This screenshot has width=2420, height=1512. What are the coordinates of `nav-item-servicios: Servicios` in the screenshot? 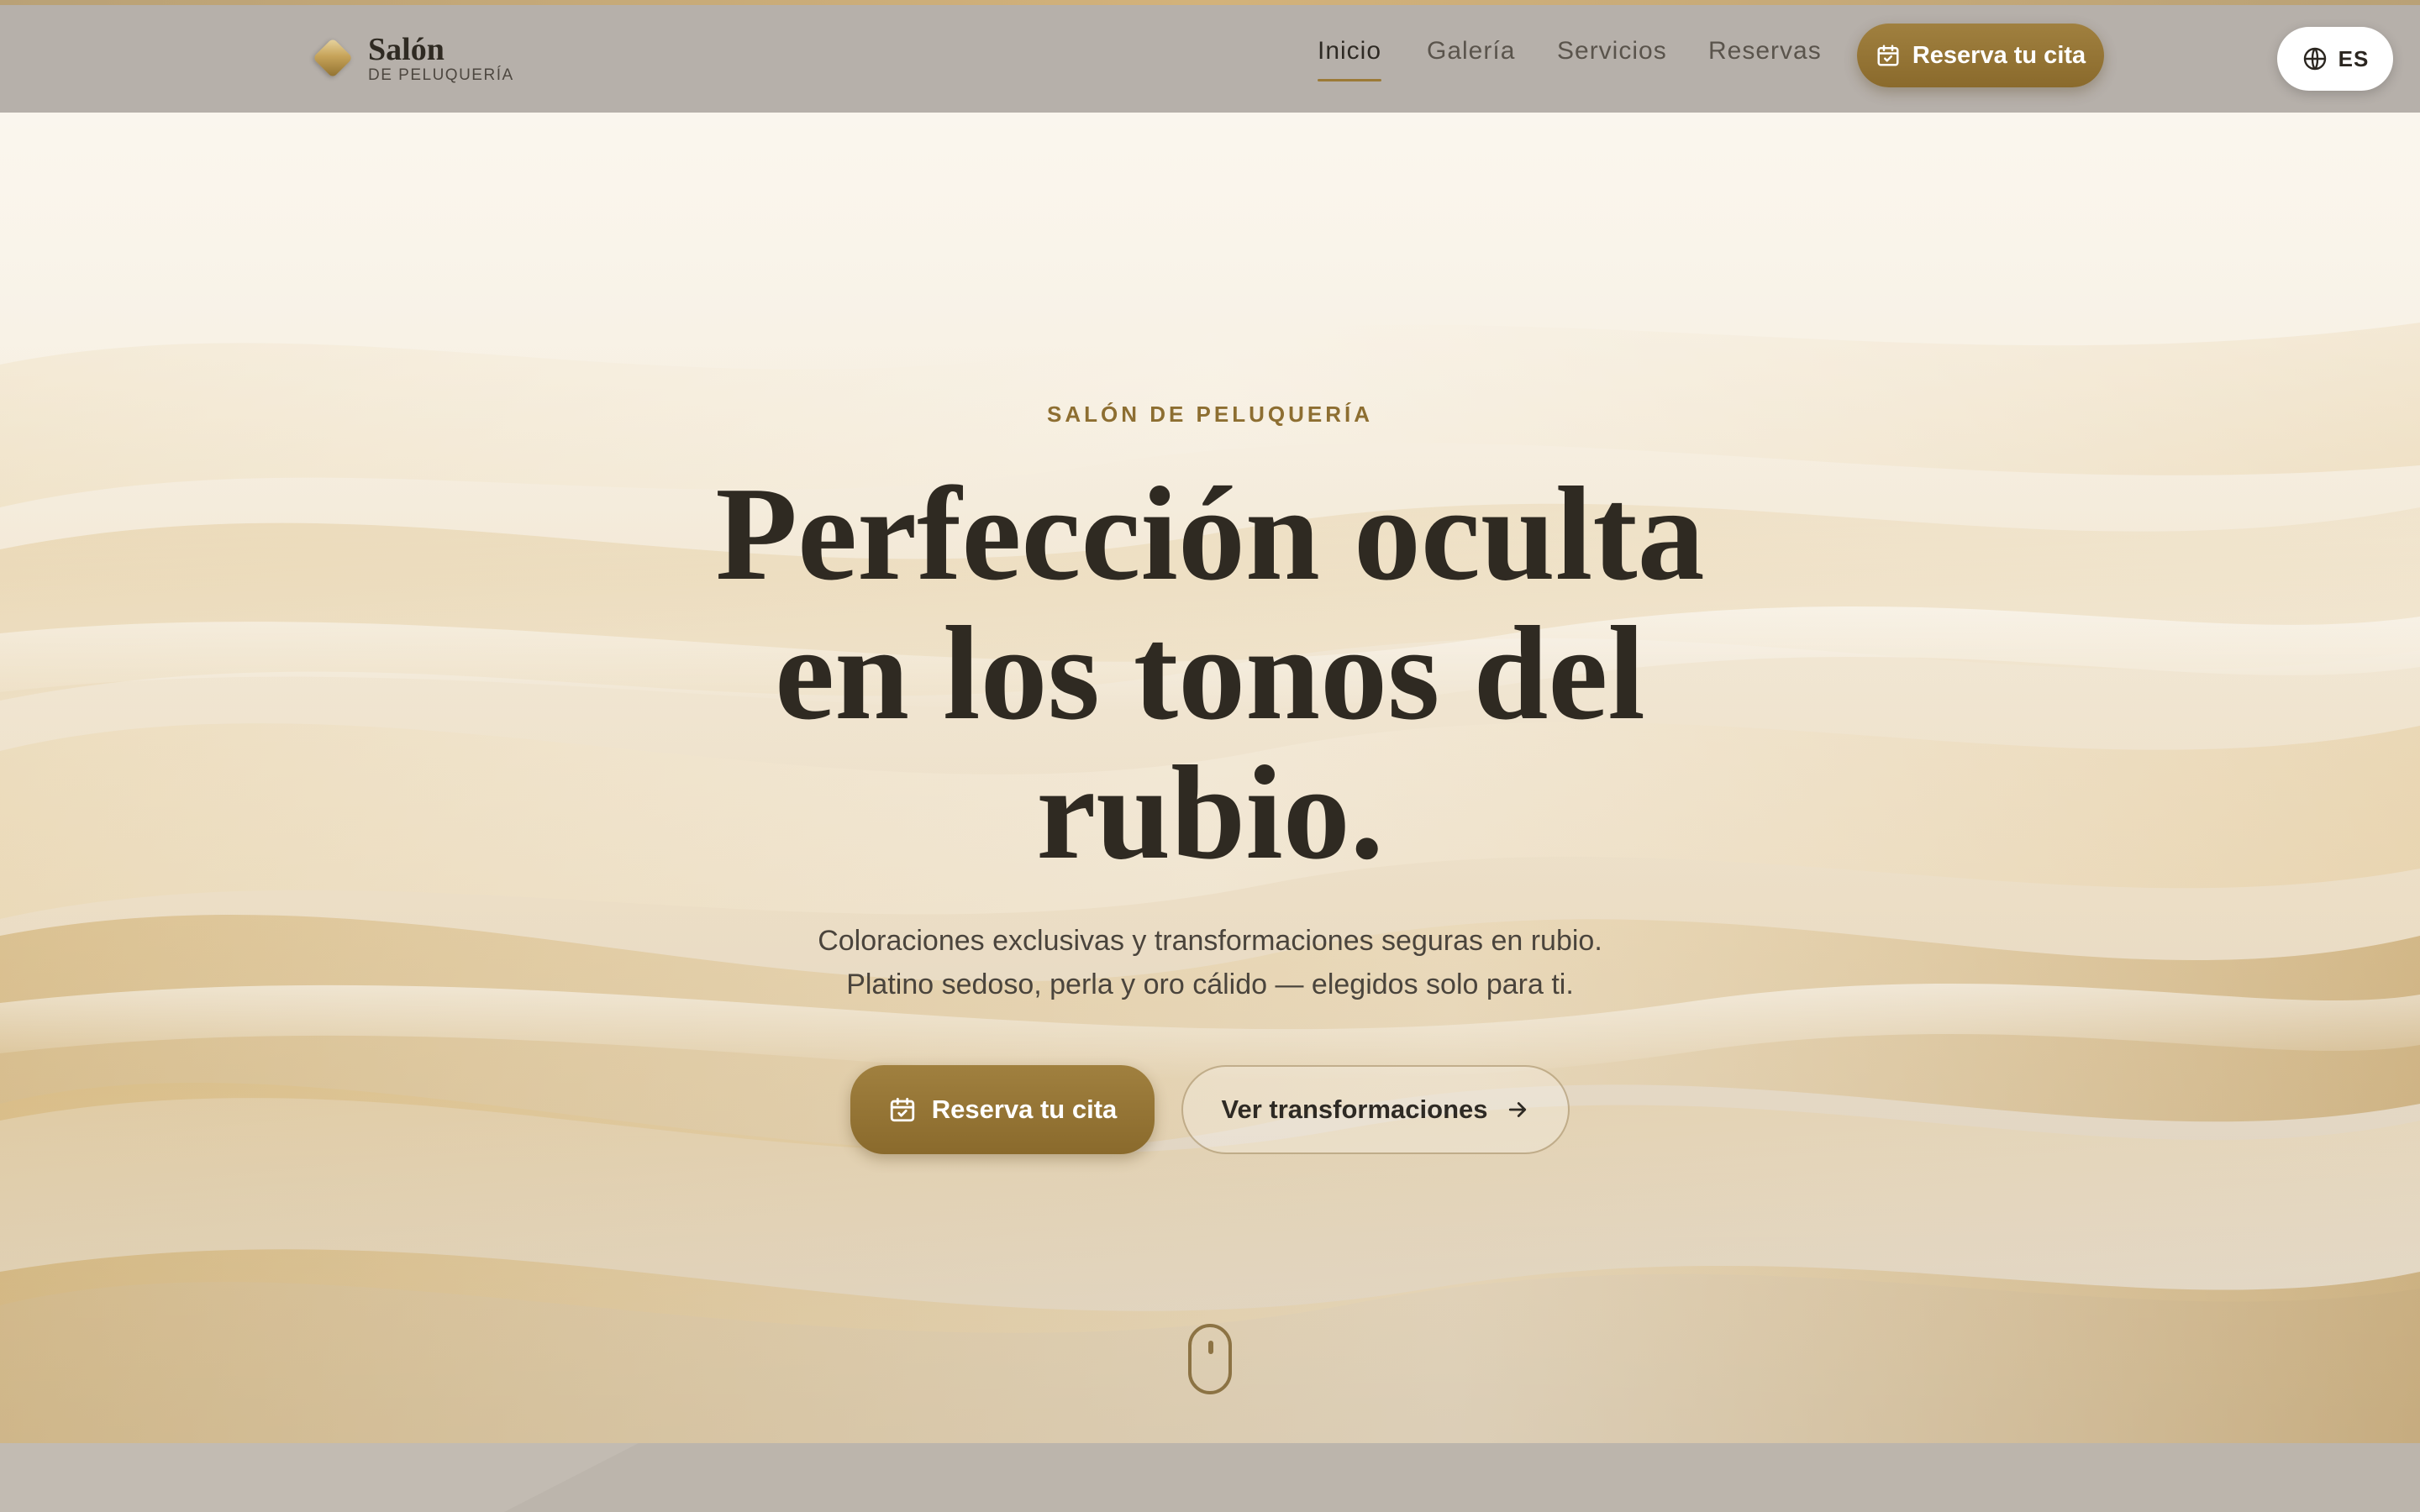 It's located at (1612, 51).